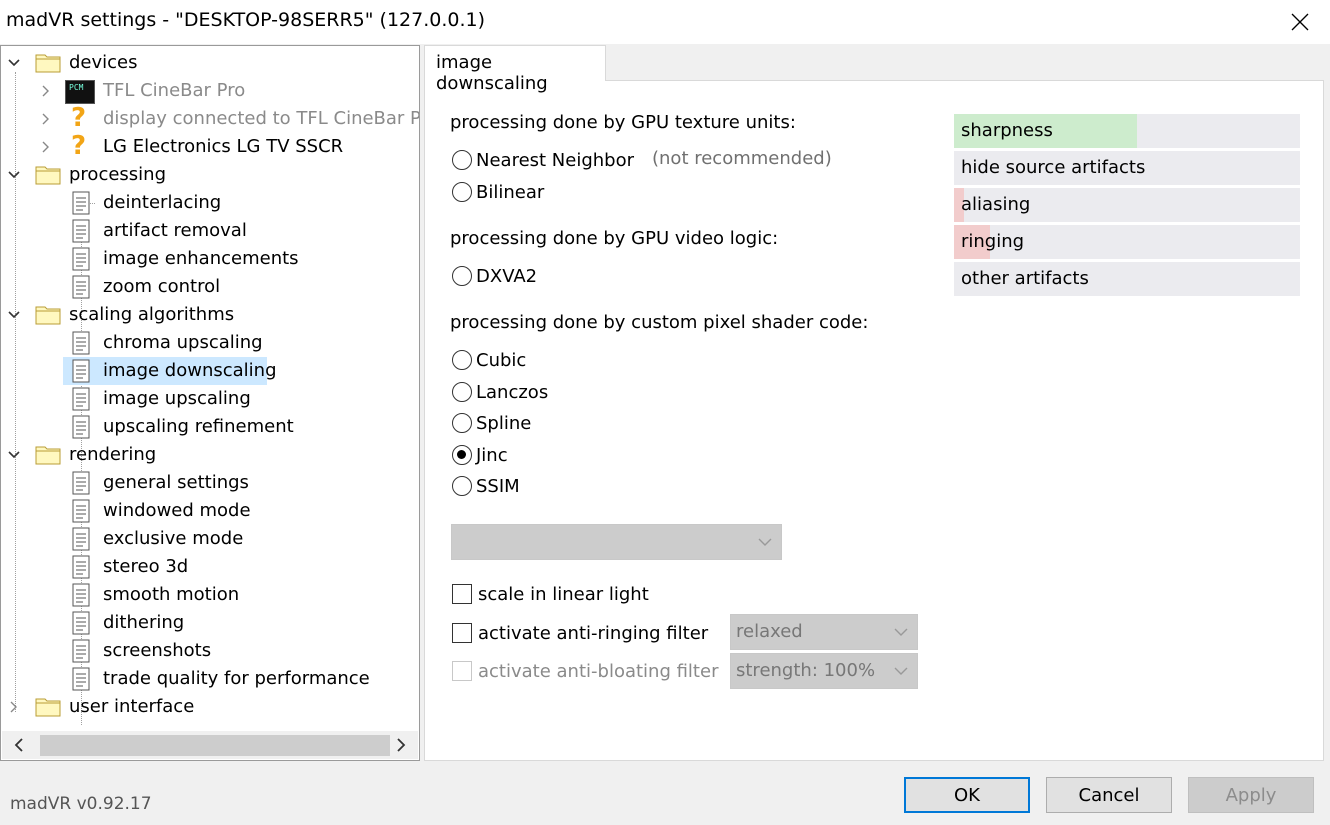 This screenshot has height=825, width=1330. What do you see at coordinates (1025, 278) in the screenshot?
I see `quality-bar-label: other artifacts` at bounding box center [1025, 278].